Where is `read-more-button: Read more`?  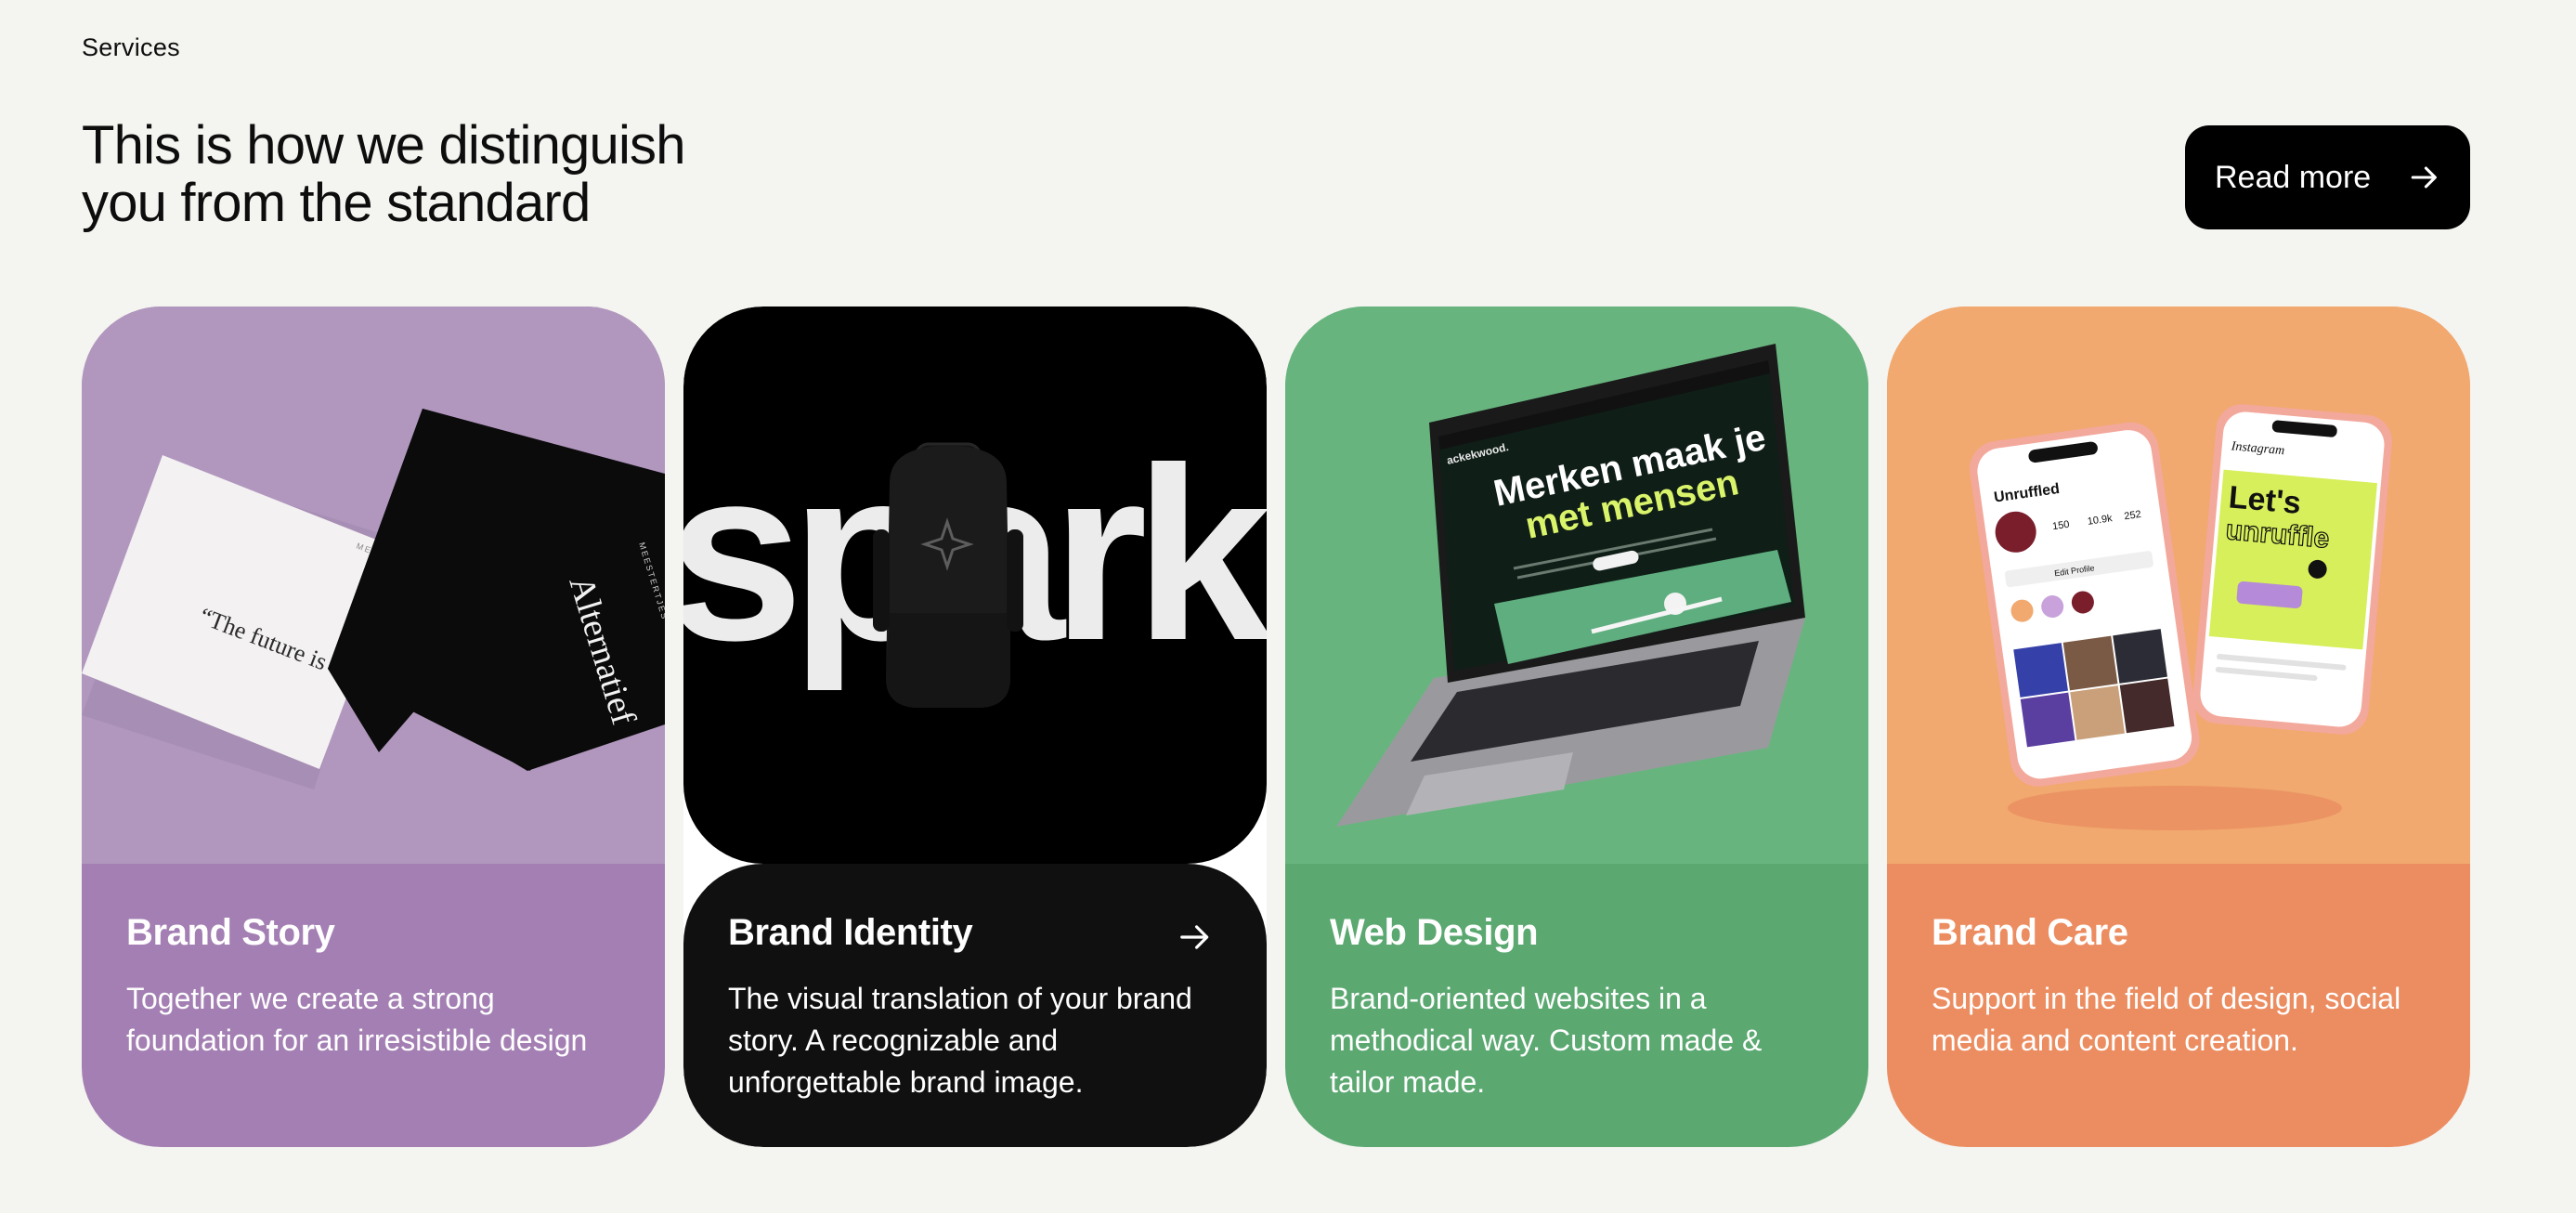
read-more-button: Read more is located at coordinates (2327, 177).